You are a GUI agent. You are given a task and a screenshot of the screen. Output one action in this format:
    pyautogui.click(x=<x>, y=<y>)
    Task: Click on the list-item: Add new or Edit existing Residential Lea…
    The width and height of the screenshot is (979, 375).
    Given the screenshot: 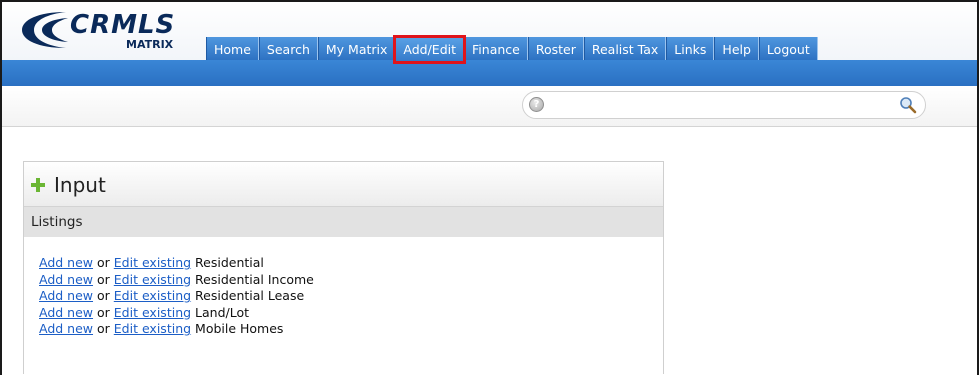 What is the action you would take?
    pyautogui.click(x=176, y=296)
    